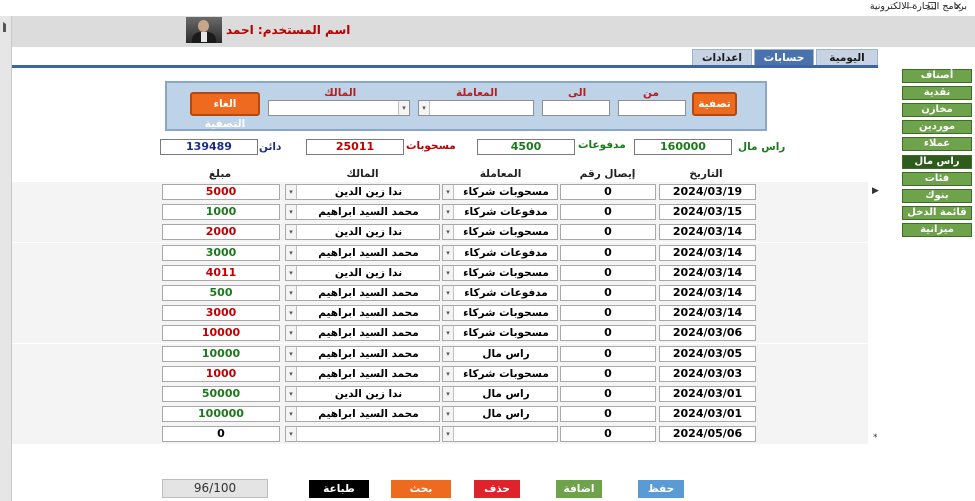 The height and width of the screenshot is (501, 975). Describe the element at coordinates (937, 179) in the screenshot. I see `nav-categories: فئات` at that location.